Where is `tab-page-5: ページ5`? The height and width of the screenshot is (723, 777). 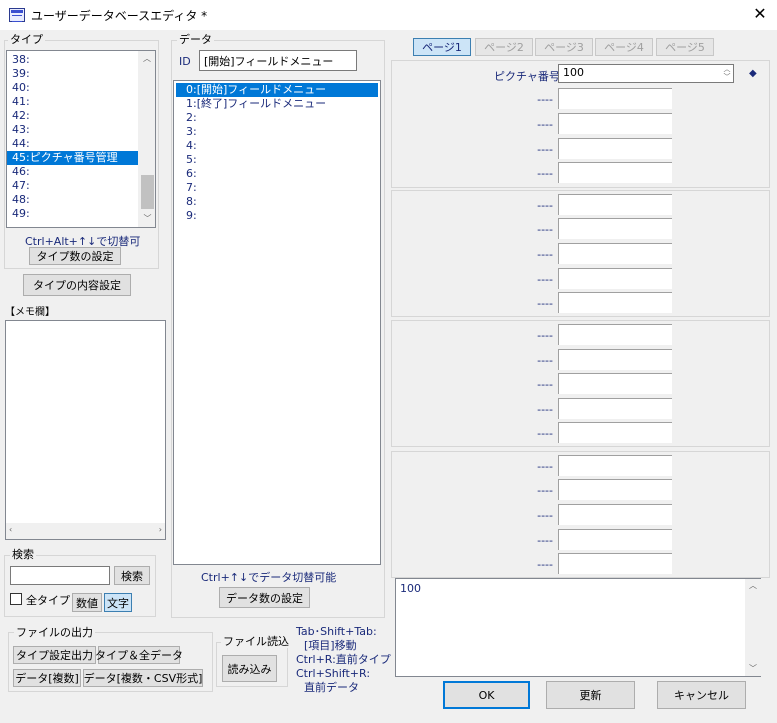 tab-page-5: ページ5 is located at coordinates (685, 47).